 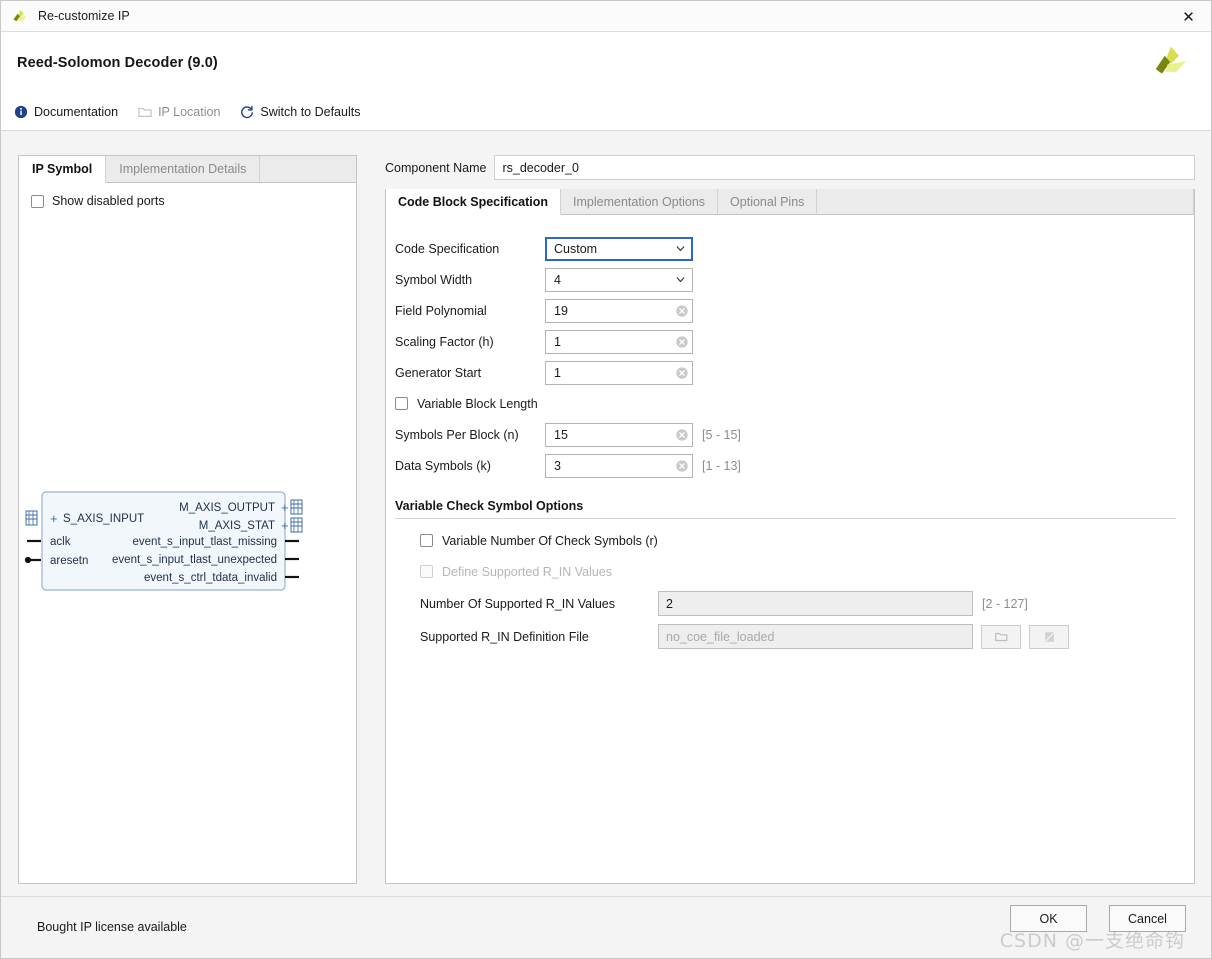 What do you see at coordinates (426, 540) in the screenshot?
I see `variable-number-check-symbols-checkbox` at bounding box center [426, 540].